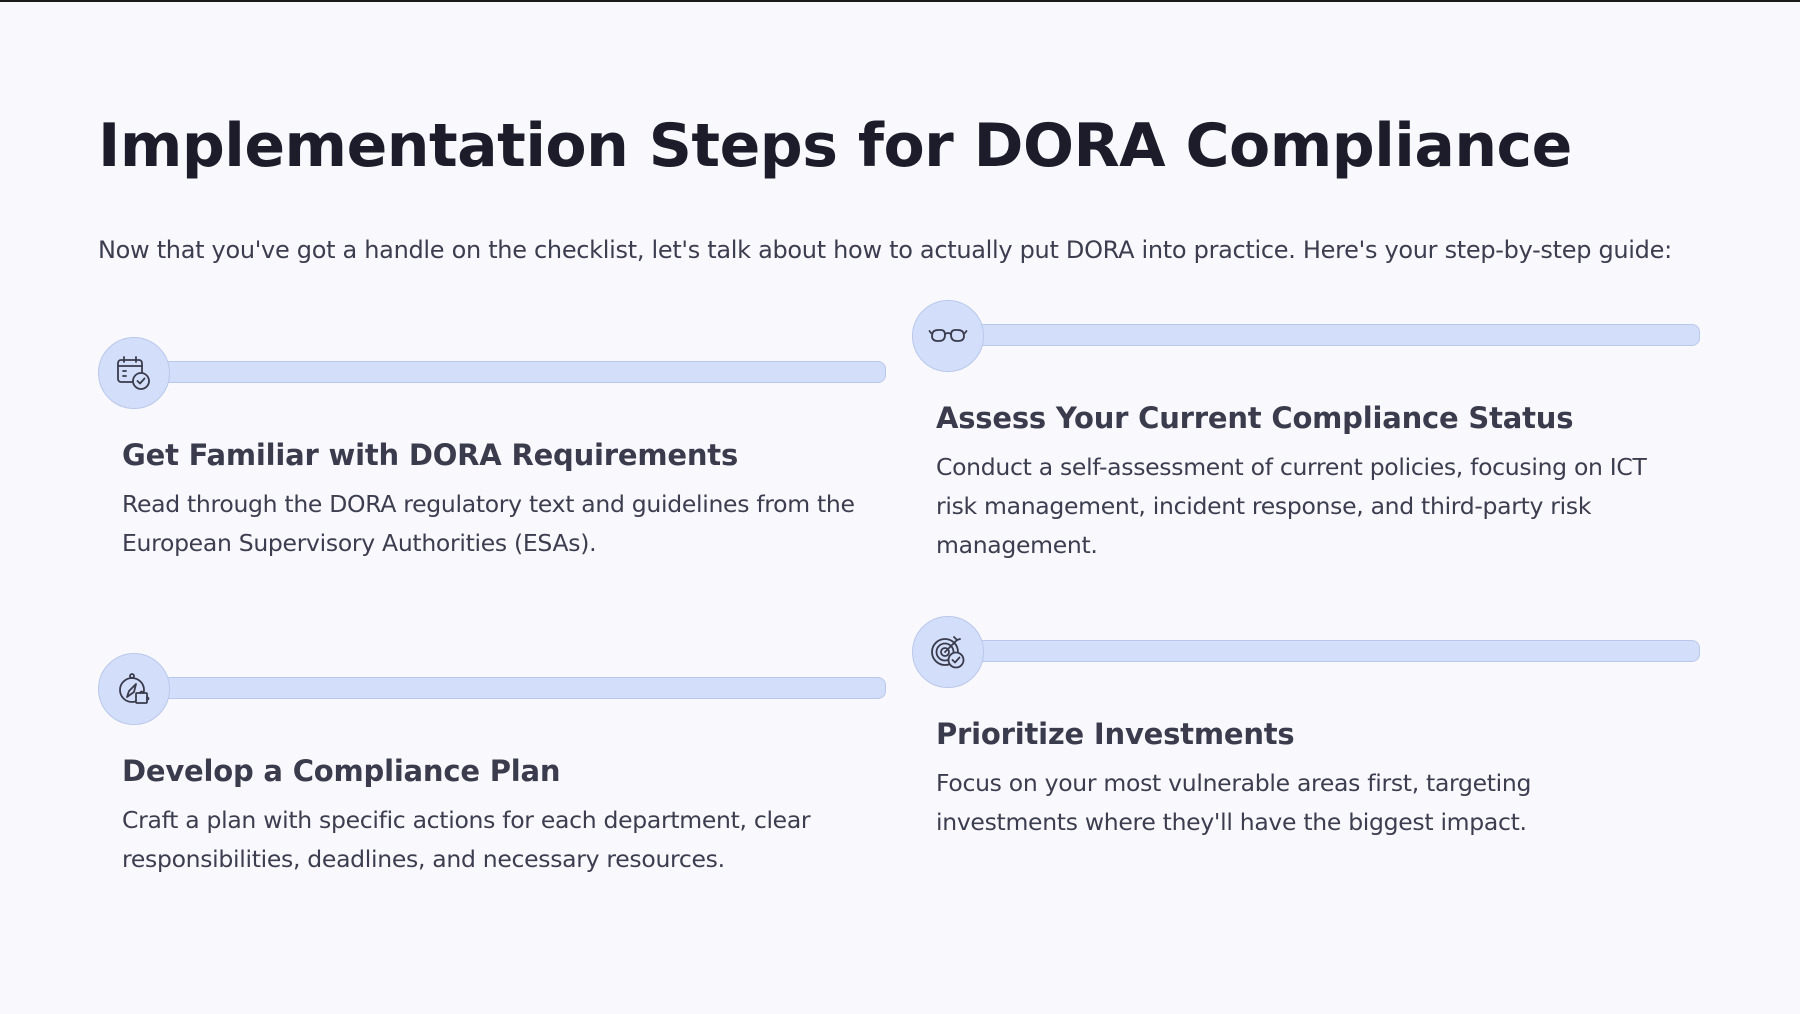 The image size is (1800, 1014). I want to click on glasses-icon, so click(948, 336).